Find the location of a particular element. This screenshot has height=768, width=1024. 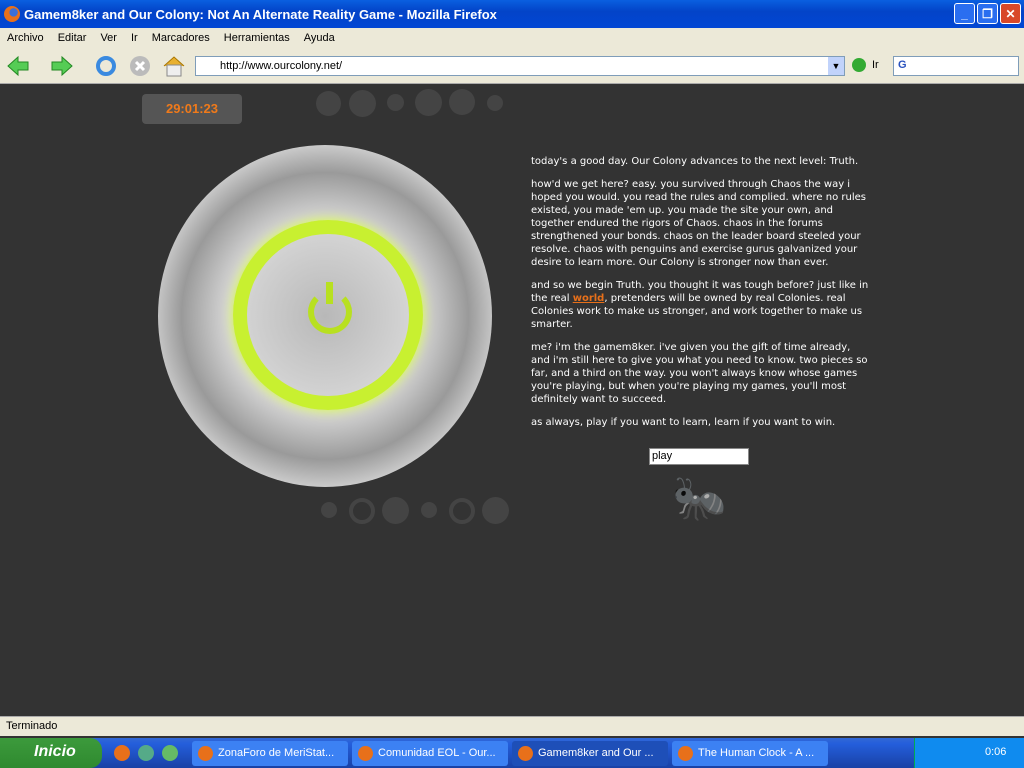

reload-icon is located at coordinates (106, 66).